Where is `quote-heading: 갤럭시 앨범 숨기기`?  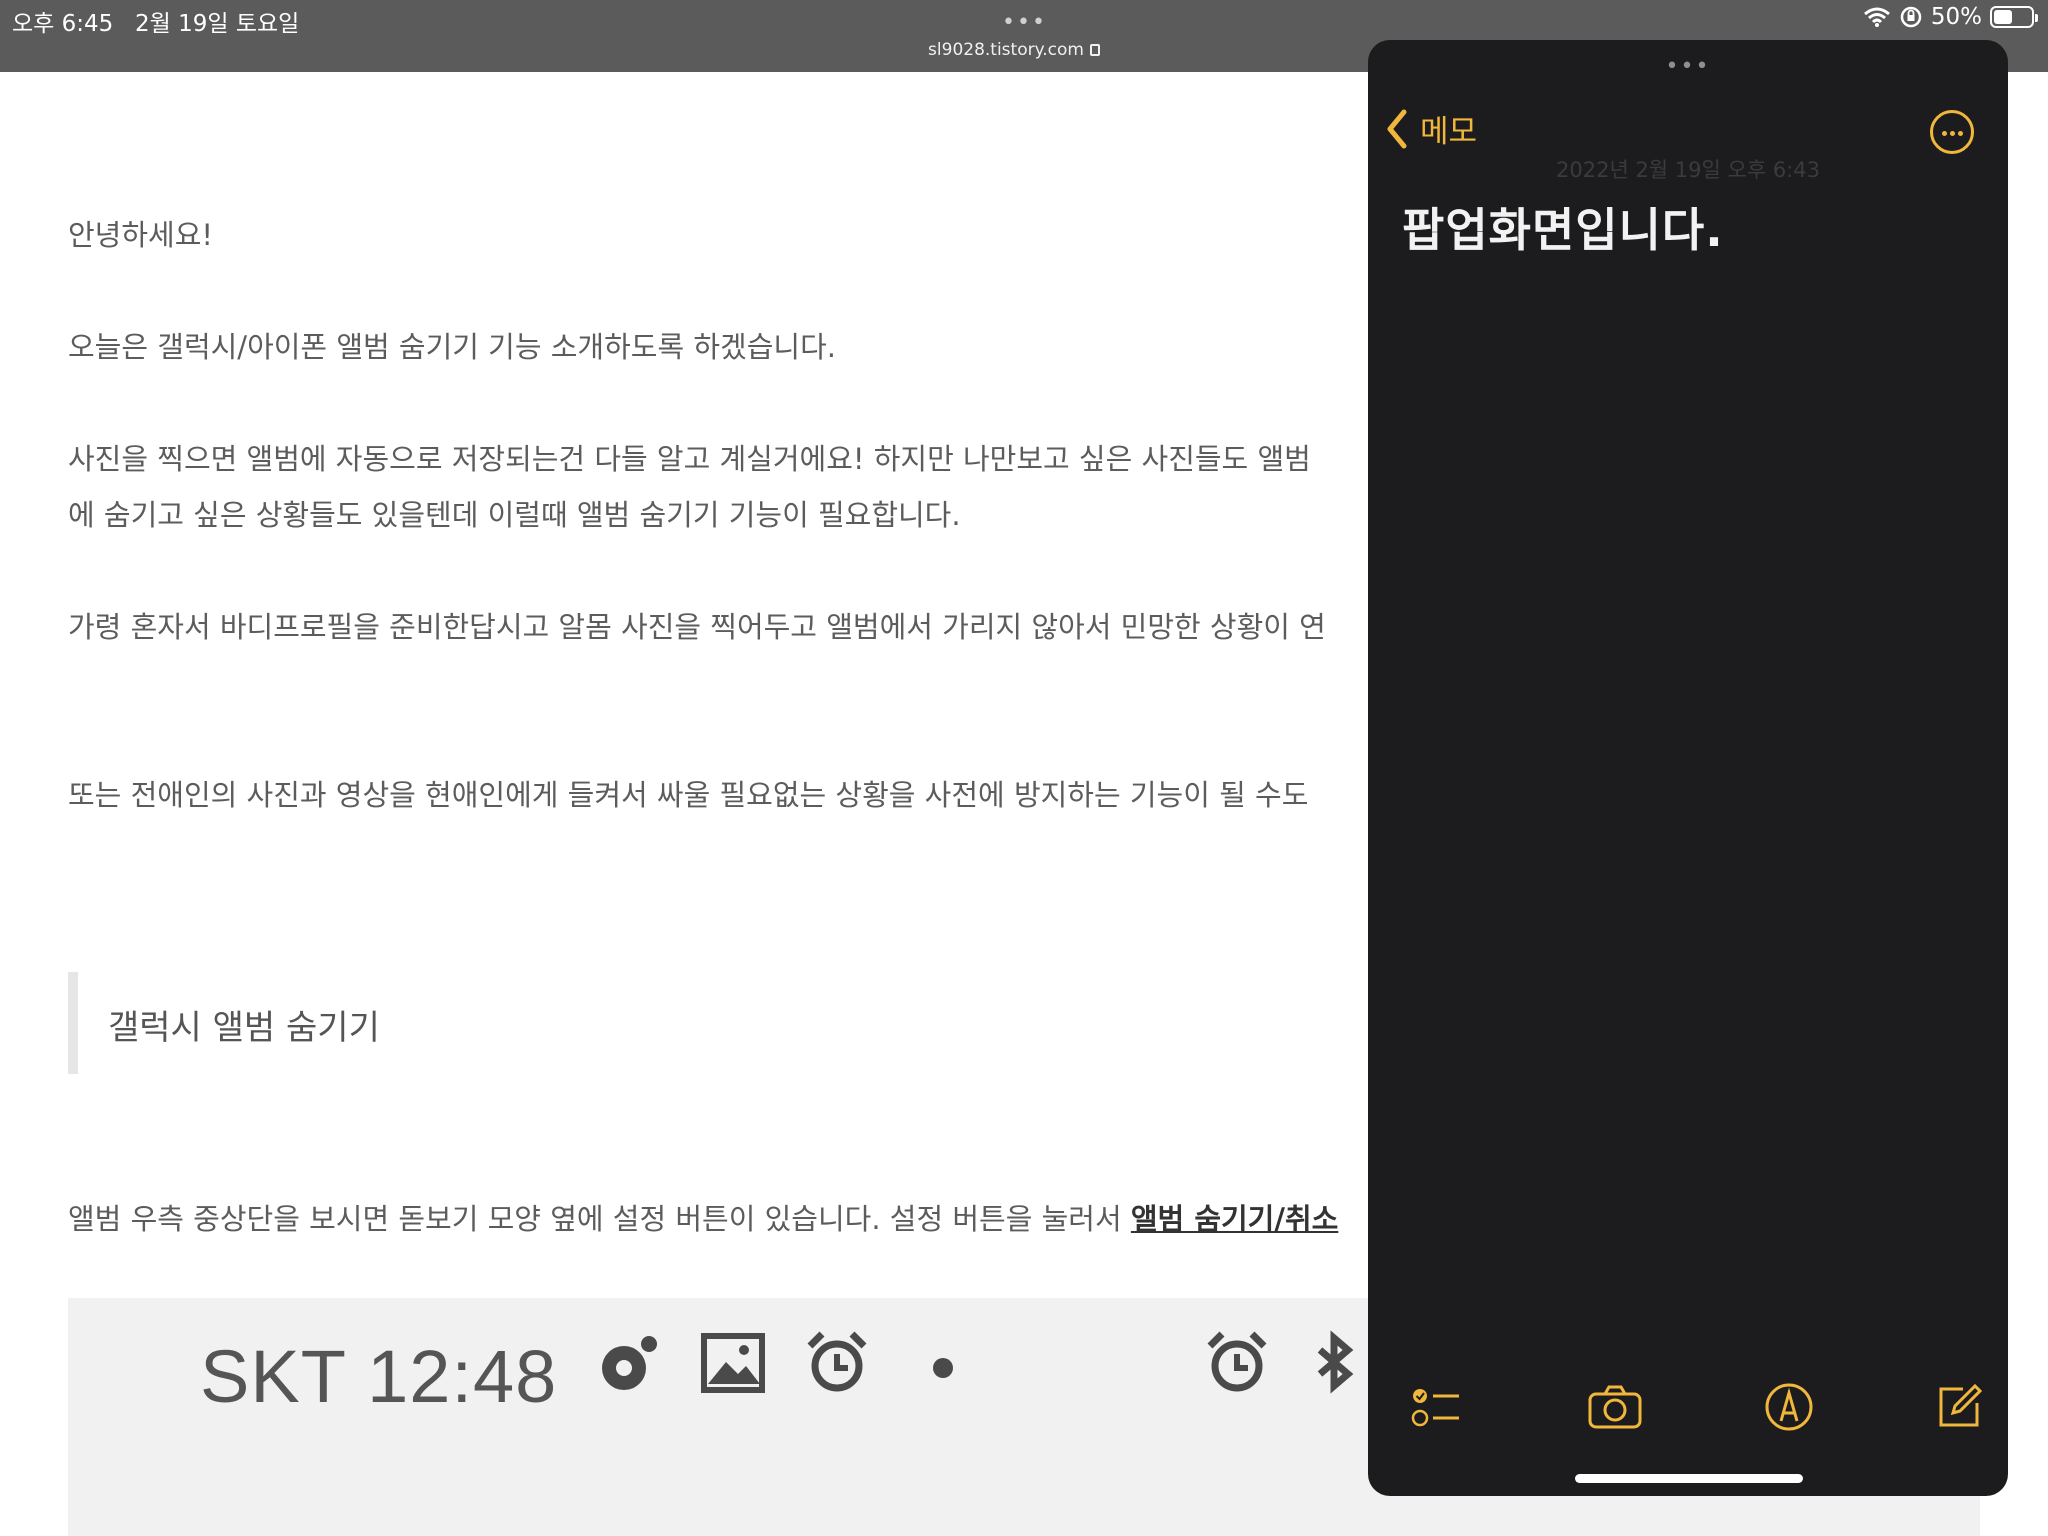 quote-heading: 갤럭시 앨범 숨기기 is located at coordinates (244, 1028).